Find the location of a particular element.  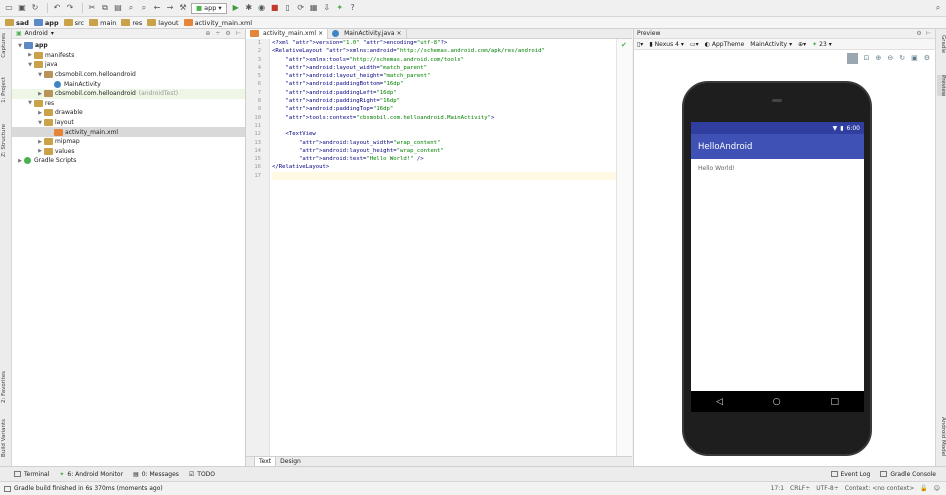

avd-manager-icon: ▯ is located at coordinates (288, 8).